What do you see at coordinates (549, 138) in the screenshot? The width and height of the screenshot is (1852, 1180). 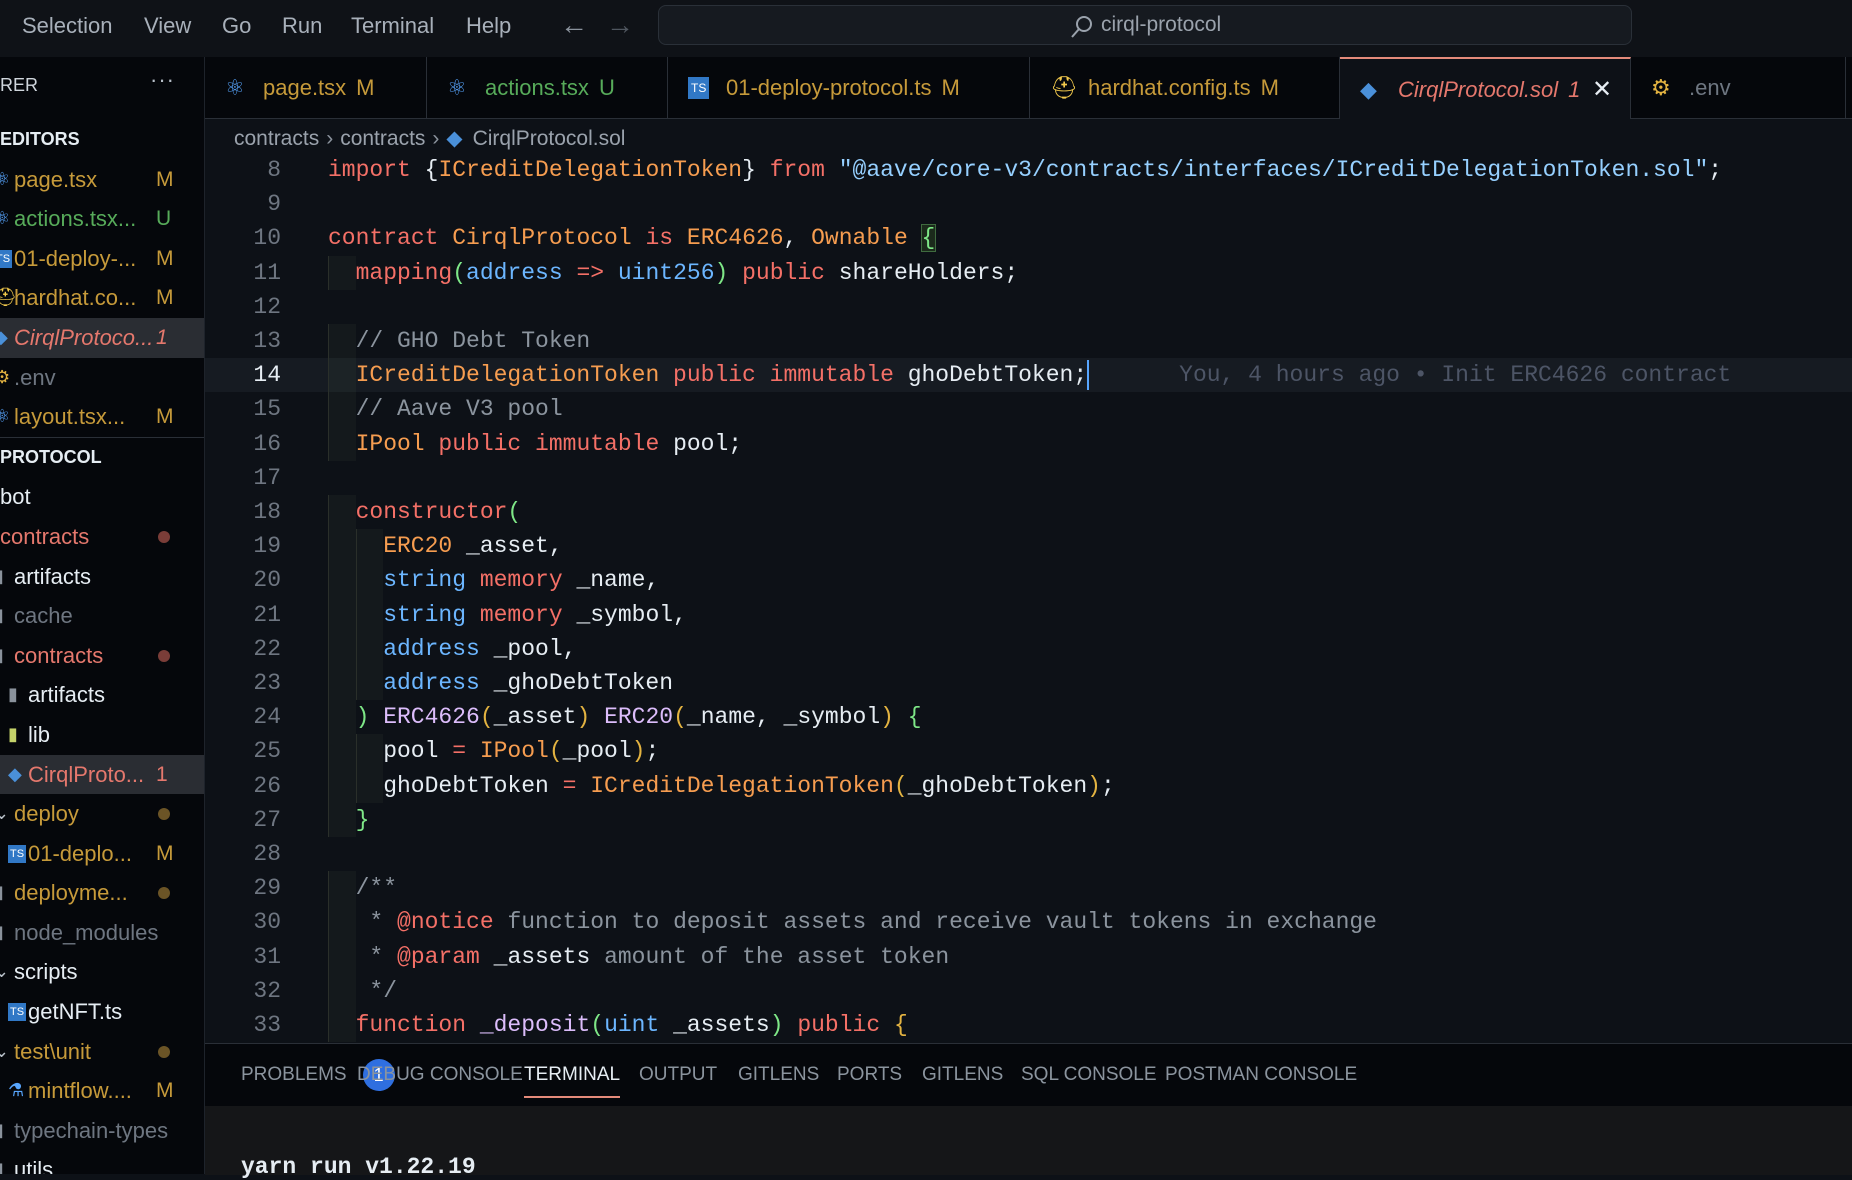 I see `breadcrumb-item: CirqlProtocol.sol` at bounding box center [549, 138].